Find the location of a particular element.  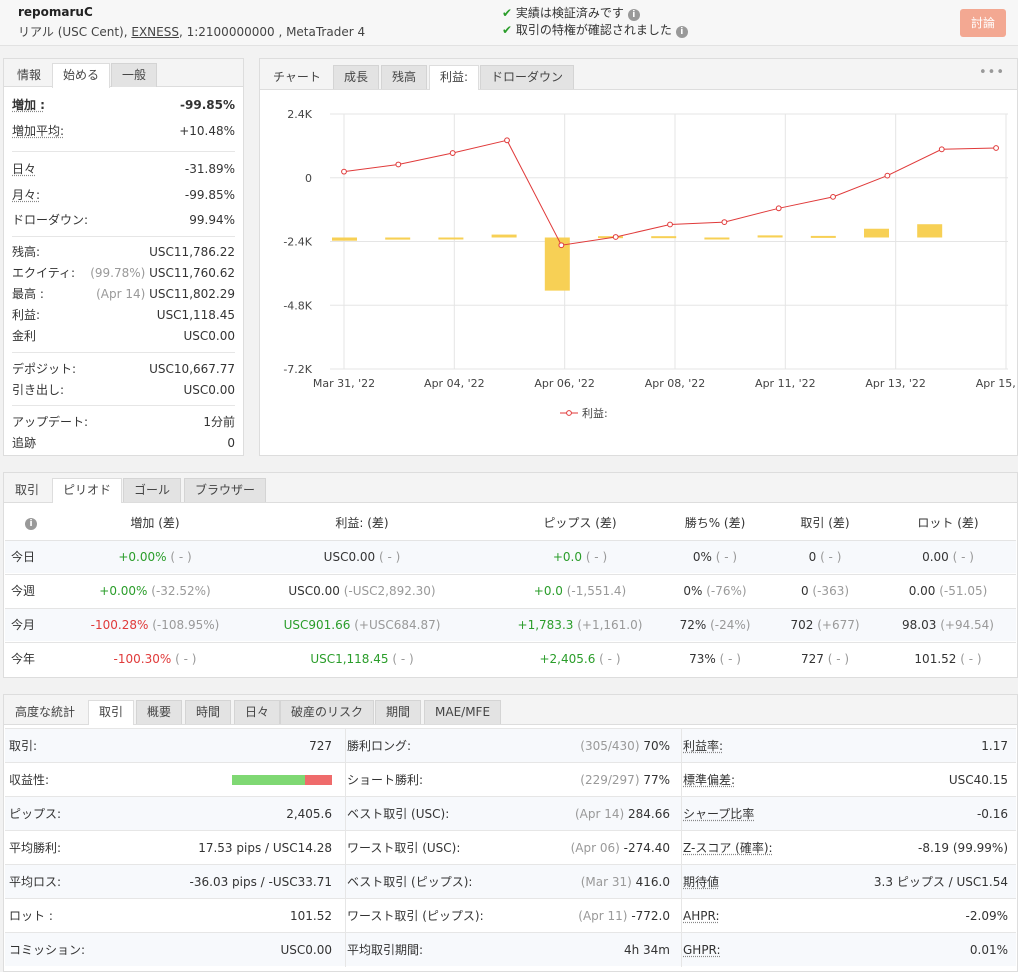

tab-drawdown: ドローダウン is located at coordinates (527, 77).